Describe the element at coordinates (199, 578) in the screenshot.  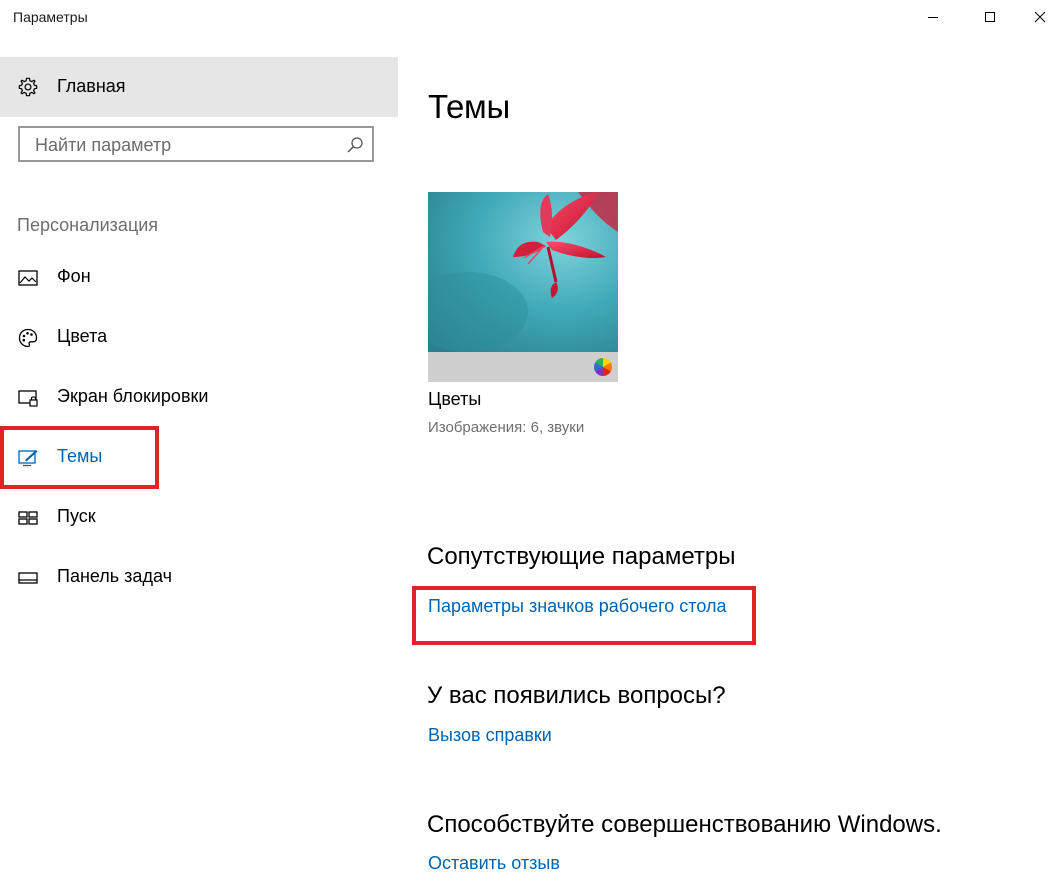
I see `sidebar-item-taskbar: Панель задач` at that location.